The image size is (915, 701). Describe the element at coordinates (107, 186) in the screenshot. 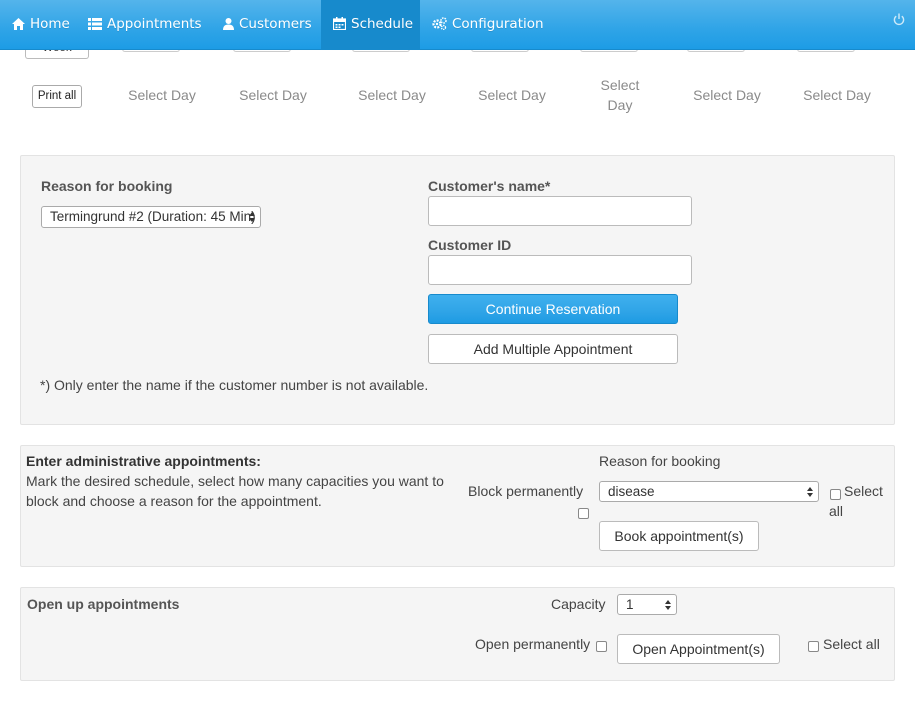

I see `reason-label: Reason for booking` at that location.